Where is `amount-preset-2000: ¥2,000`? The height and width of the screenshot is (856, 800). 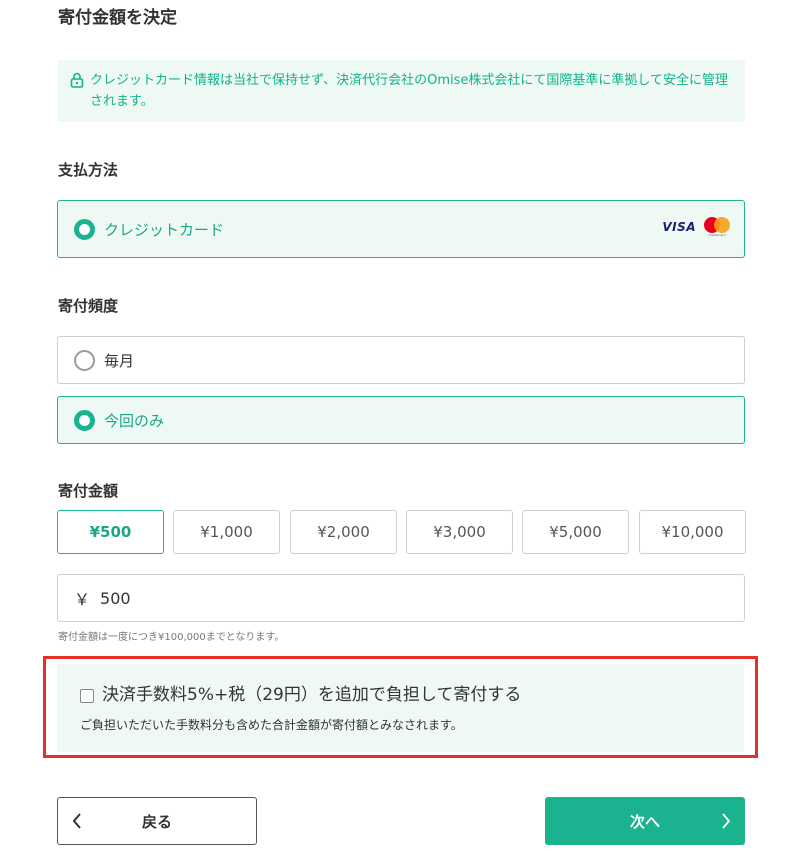 amount-preset-2000: ¥2,000 is located at coordinates (343, 532).